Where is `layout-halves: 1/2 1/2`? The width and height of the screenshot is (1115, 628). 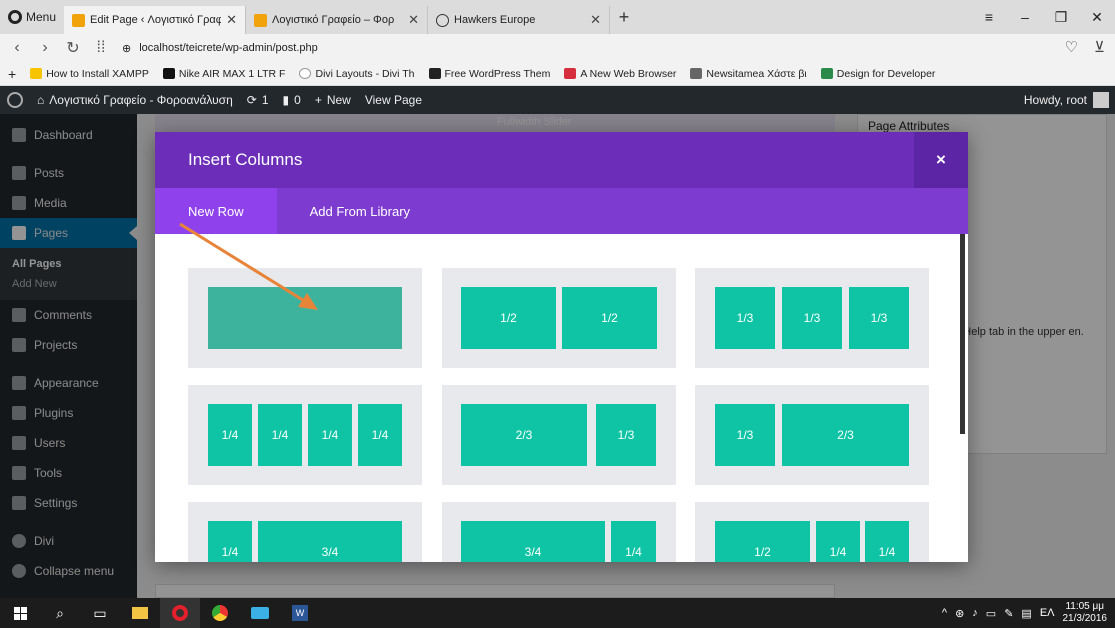
layout-halves: 1/2 1/2 is located at coordinates (559, 318).